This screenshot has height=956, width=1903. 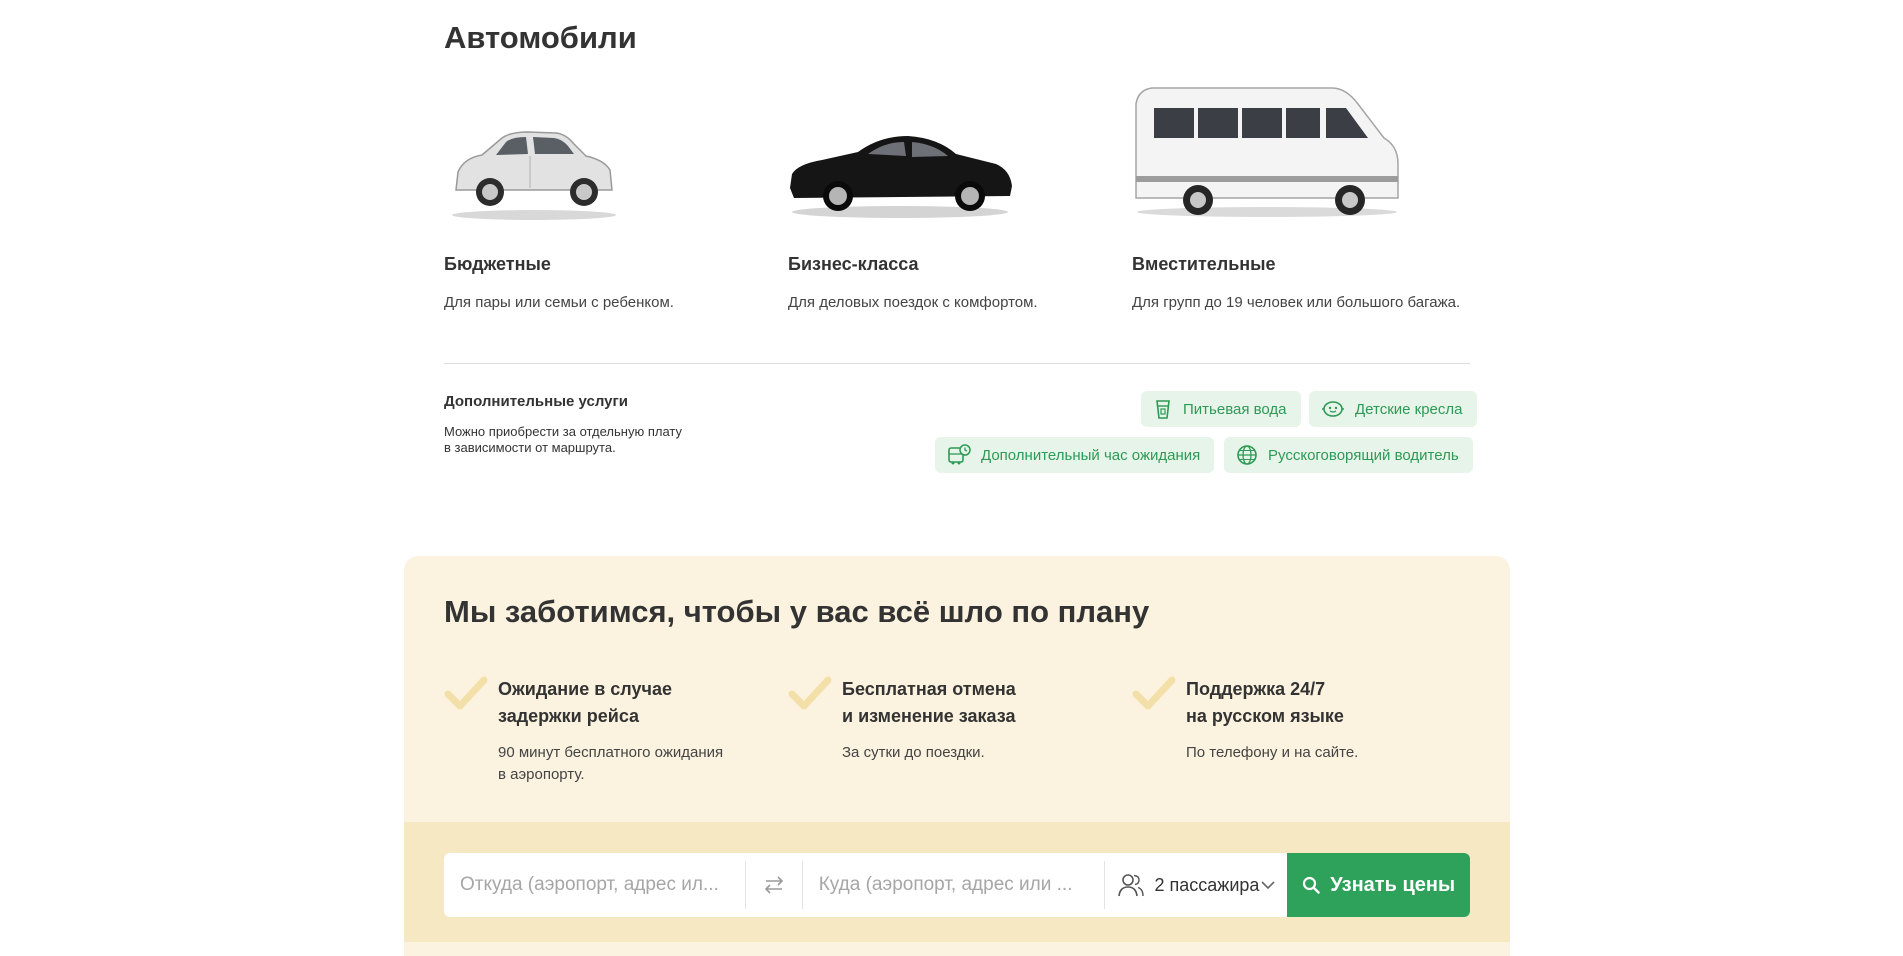 I want to click on swap-arrows-icon, so click(x=773, y=885).